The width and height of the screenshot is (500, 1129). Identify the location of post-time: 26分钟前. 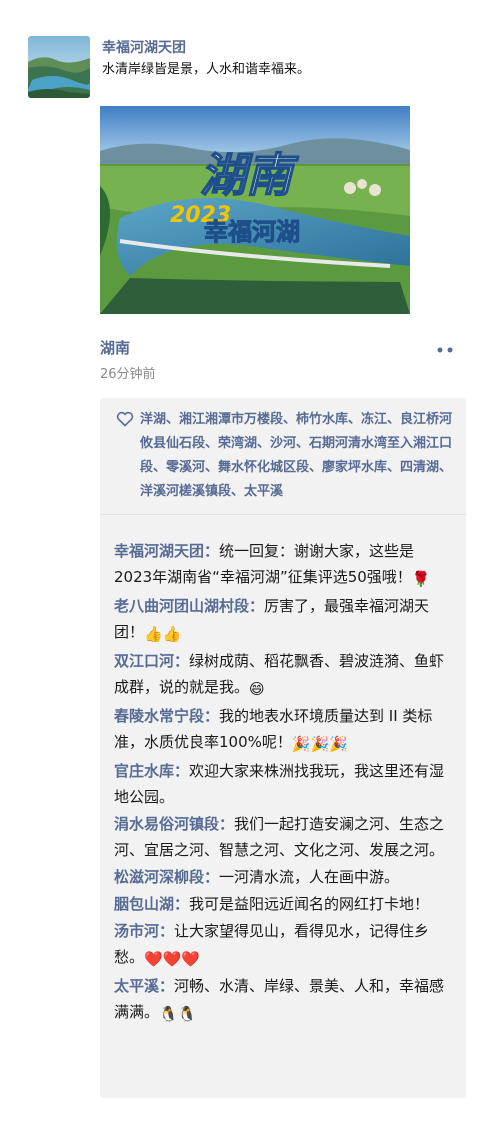
(128, 374).